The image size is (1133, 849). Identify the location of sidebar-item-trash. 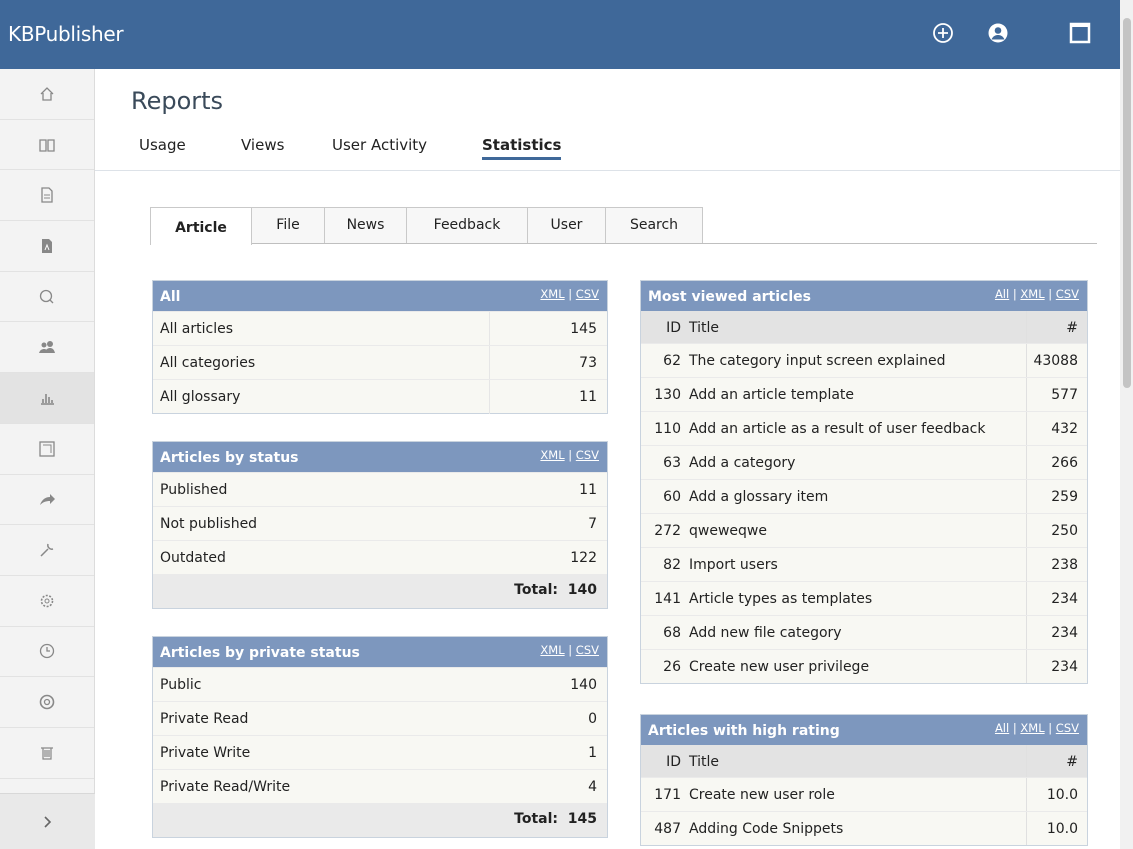
(47, 753).